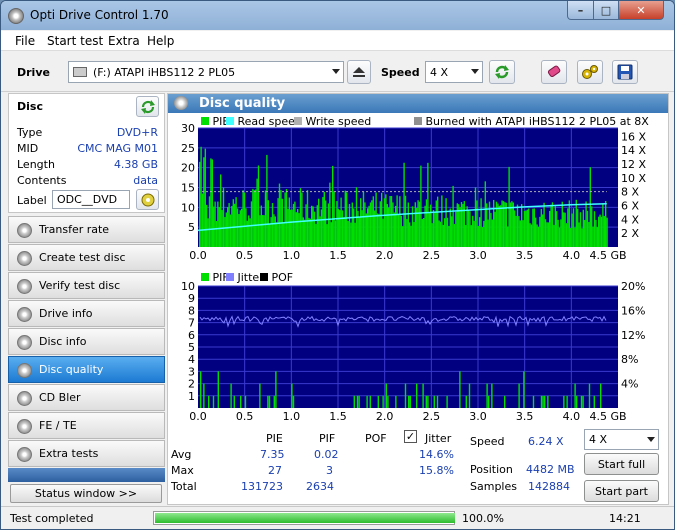  What do you see at coordinates (91, 199) in the screenshot?
I see `disc-label-input: ODC__DVD` at bounding box center [91, 199].